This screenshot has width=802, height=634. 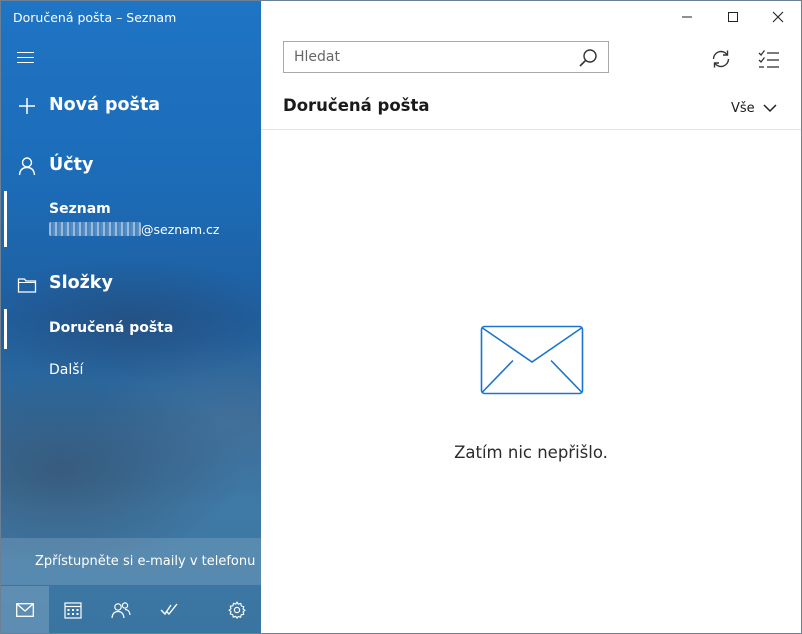 What do you see at coordinates (111, 328) in the screenshot?
I see `folder-label: Doručená pošta` at bounding box center [111, 328].